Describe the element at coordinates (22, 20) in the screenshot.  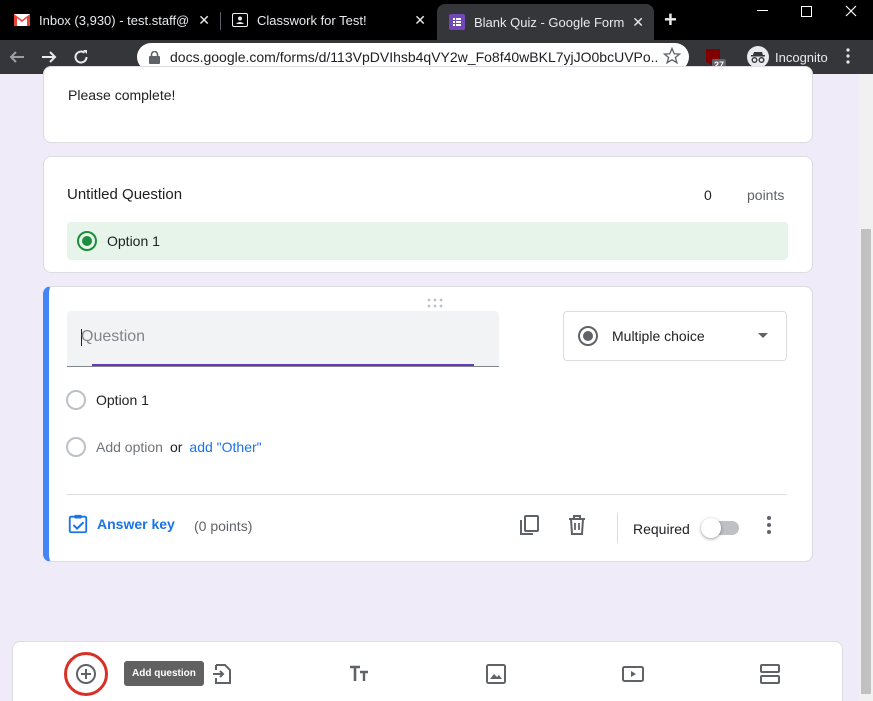
I see `gmail-icon` at that location.